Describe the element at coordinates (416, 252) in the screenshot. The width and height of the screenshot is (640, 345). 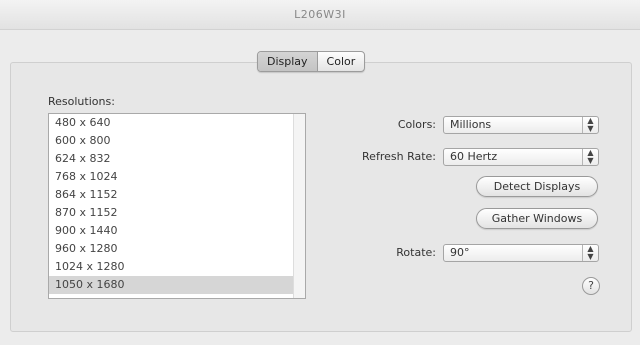
I see `rotate-label: Rotate:` at that location.